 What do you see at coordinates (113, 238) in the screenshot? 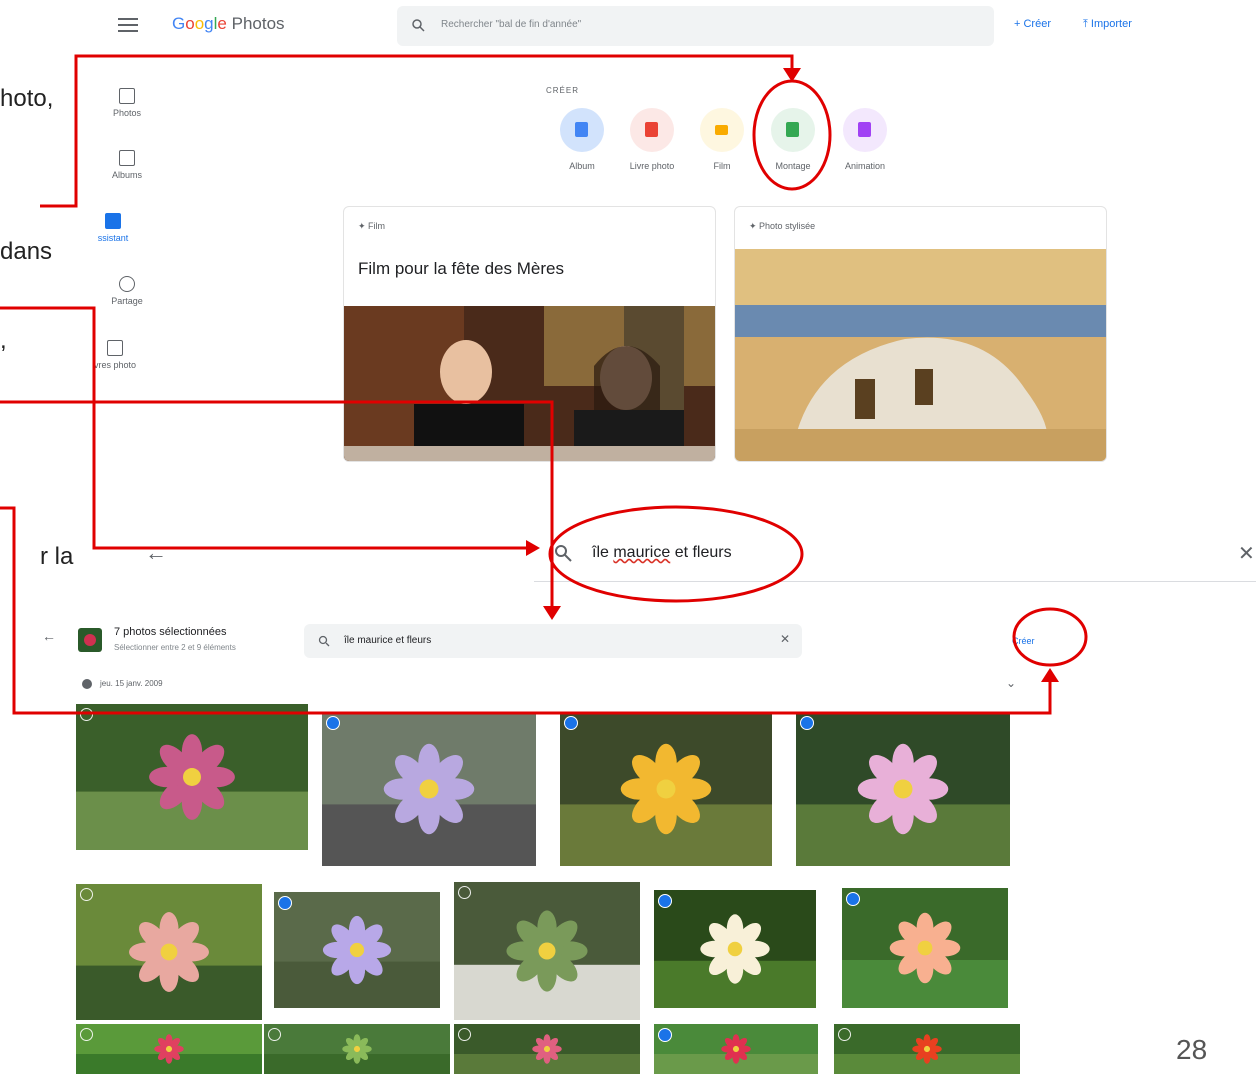
I see `nav-assistant-label: ssistant` at bounding box center [113, 238].